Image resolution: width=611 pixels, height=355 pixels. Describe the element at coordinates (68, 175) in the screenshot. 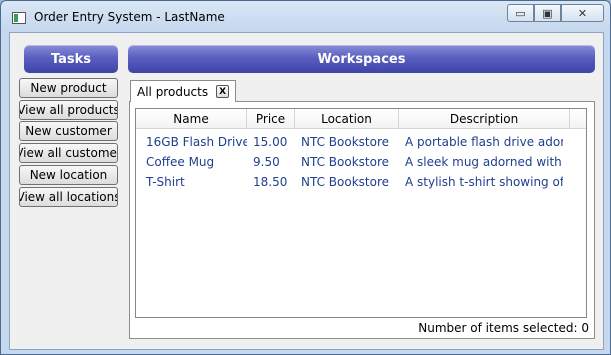

I see `new-location-button: New location` at that location.